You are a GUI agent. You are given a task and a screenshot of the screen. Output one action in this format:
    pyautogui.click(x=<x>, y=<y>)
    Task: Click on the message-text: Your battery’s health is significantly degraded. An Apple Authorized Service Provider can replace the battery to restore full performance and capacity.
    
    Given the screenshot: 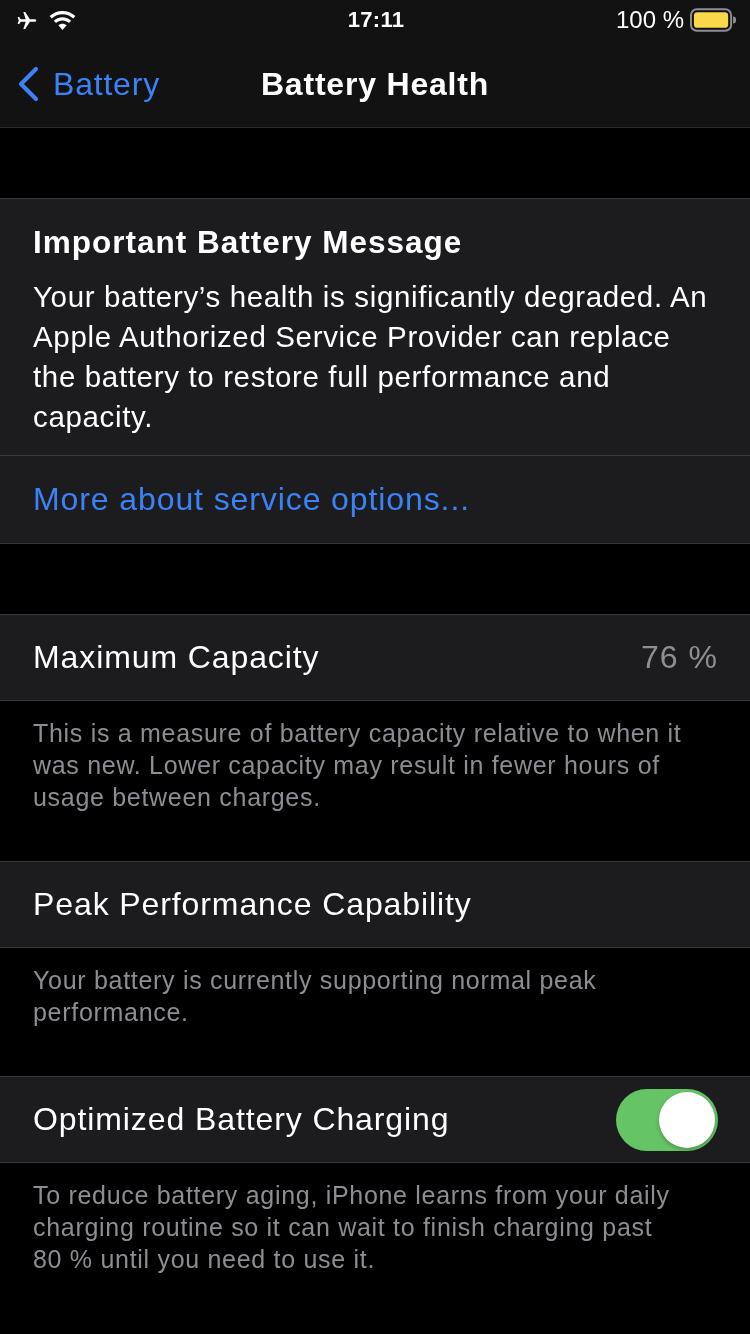 What is the action you would take?
    pyautogui.click(x=371, y=357)
    